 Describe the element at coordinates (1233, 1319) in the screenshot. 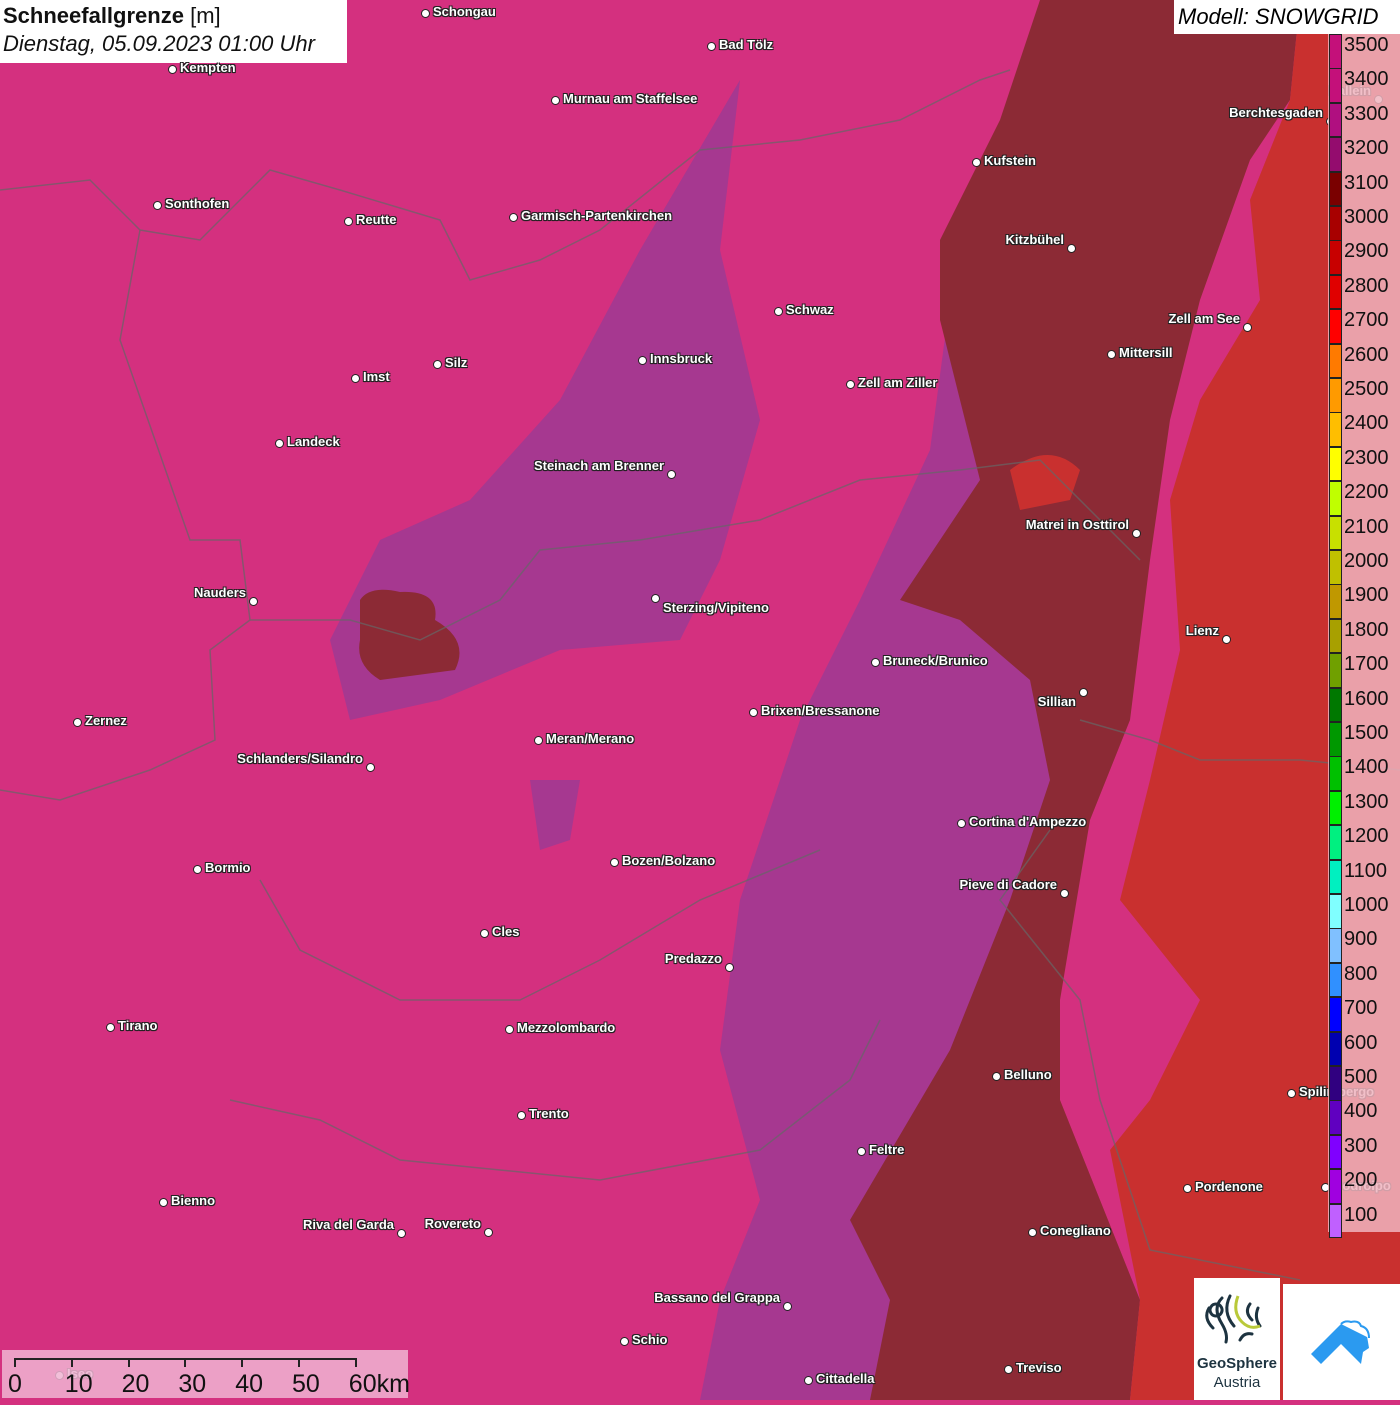

I see `geosphere-logo-icon` at that location.